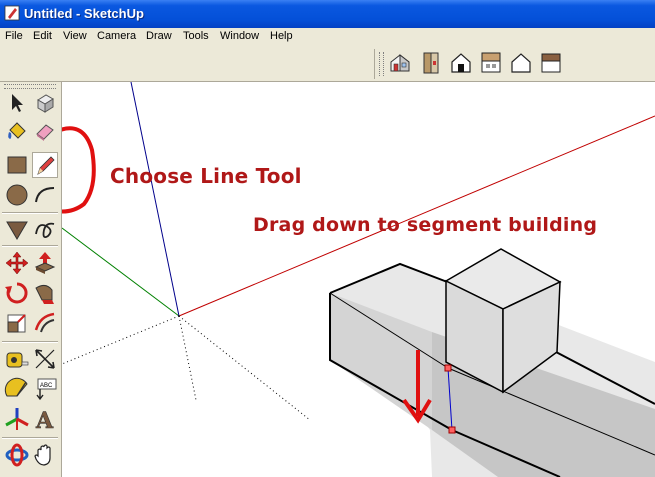 The width and height of the screenshot is (655, 477). I want to click on move-icon, so click(17, 263).